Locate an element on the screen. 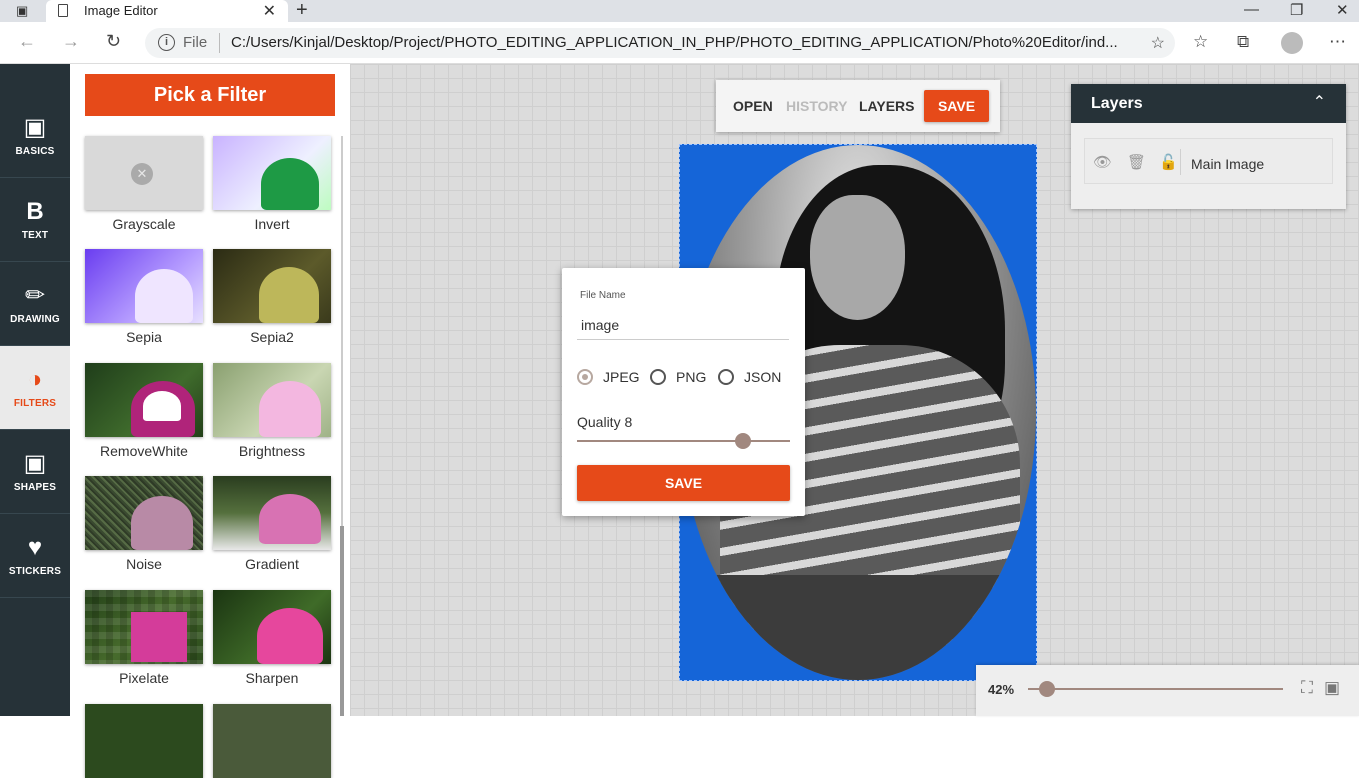 This screenshot has width=1359, height=778. quality-slider is located at coordinates (683, 441).